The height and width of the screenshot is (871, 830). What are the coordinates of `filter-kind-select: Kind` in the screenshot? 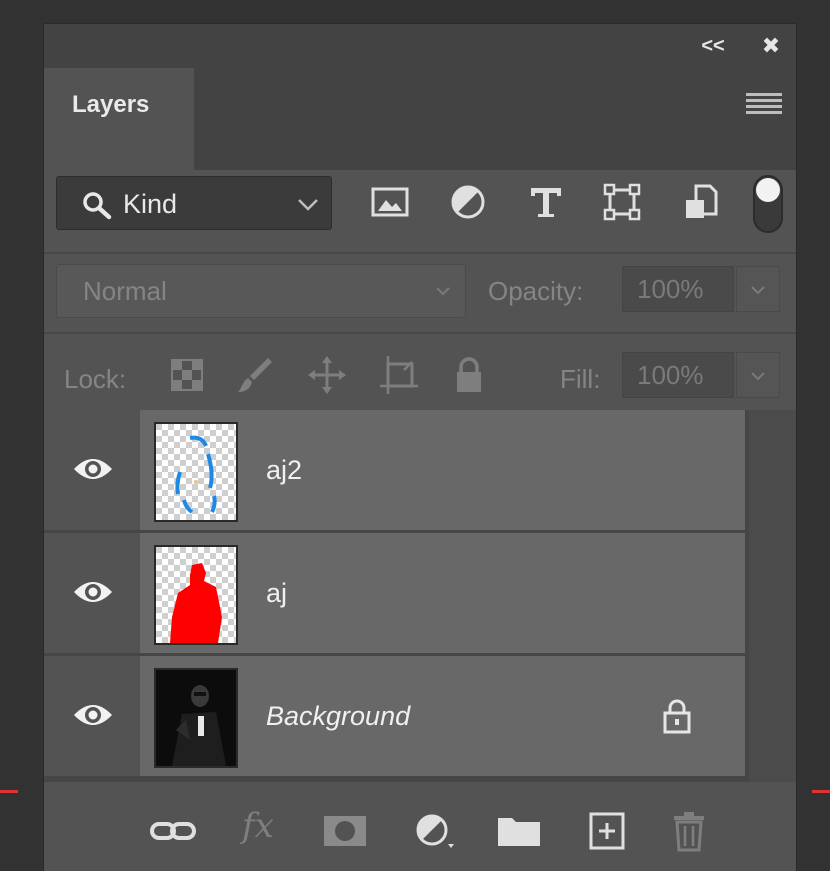 It's located at (194, 203).